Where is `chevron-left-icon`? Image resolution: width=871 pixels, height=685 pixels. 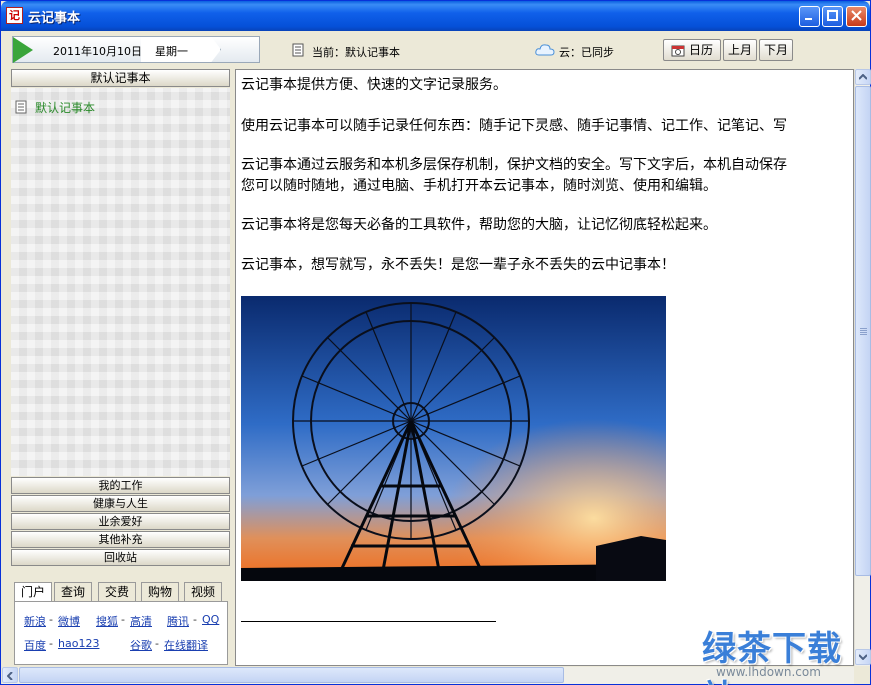
chevron-left-icon is located at coordinates (10, 676).